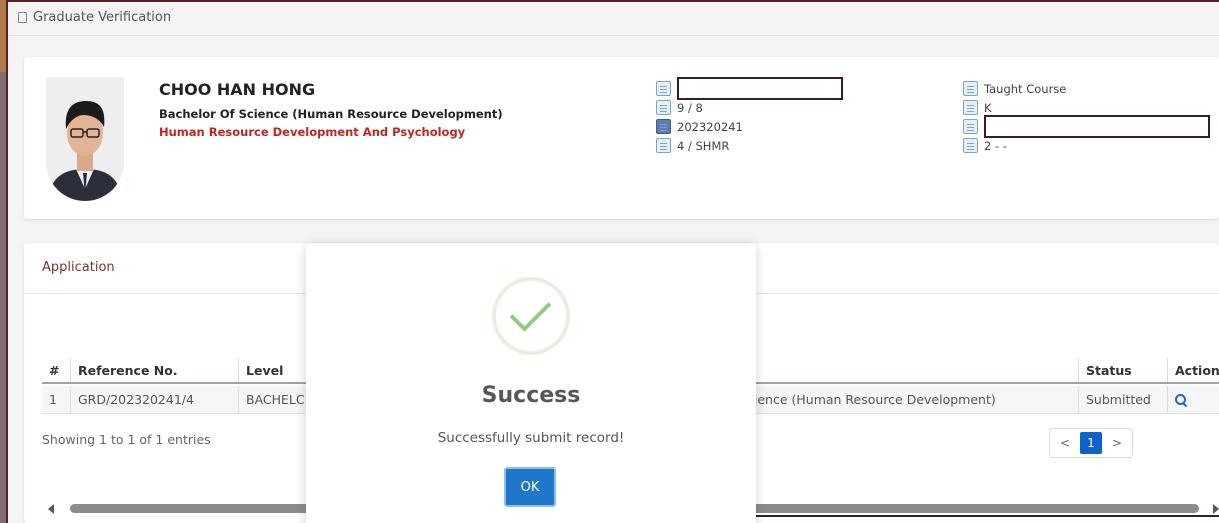 Image resolution: width=1219 pixels, height=523 pixels. I want to click on scroll-right-icon, so click(1216, 509).